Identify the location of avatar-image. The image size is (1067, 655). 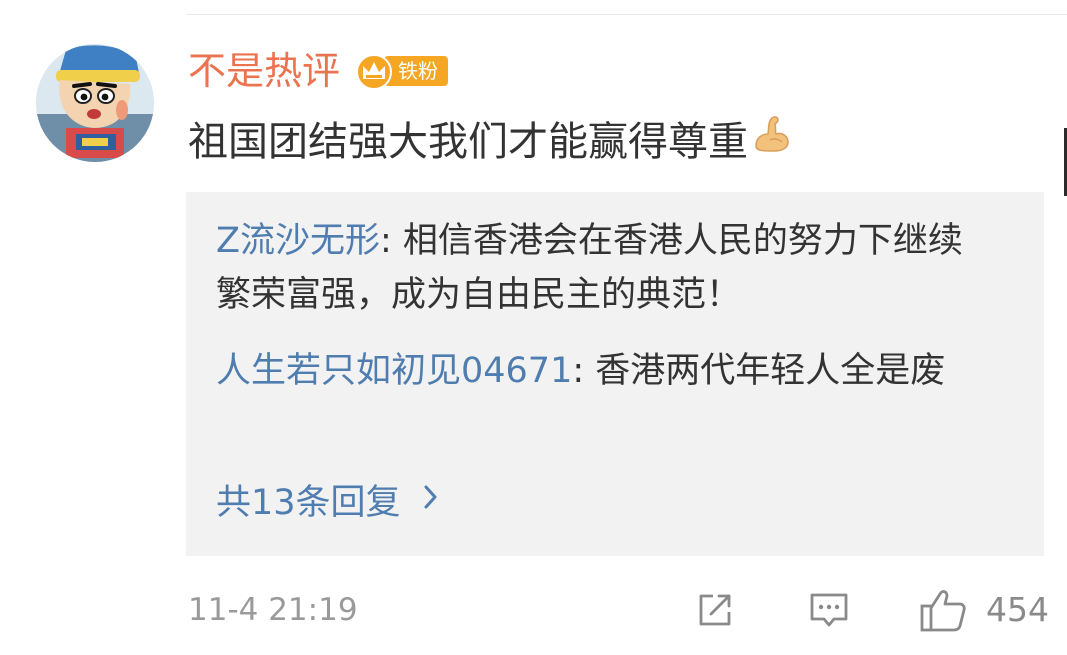
(95, 103).